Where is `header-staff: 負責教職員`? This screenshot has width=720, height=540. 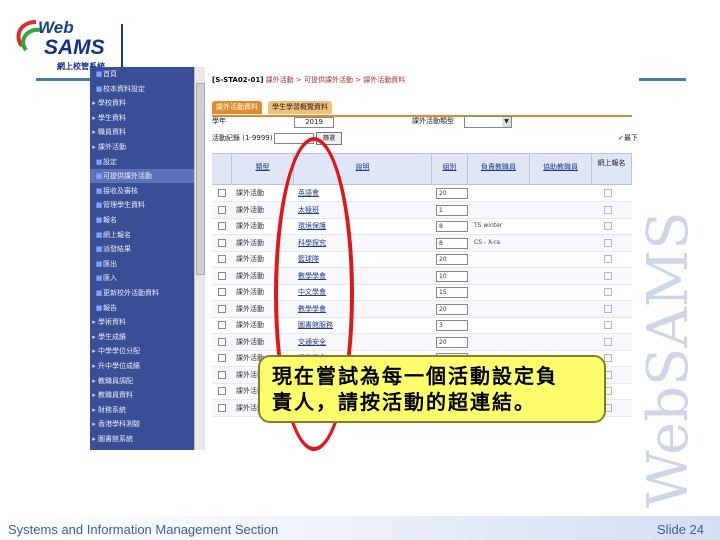
header-staff: 負責教職員 is located at coordinates (499, 169).